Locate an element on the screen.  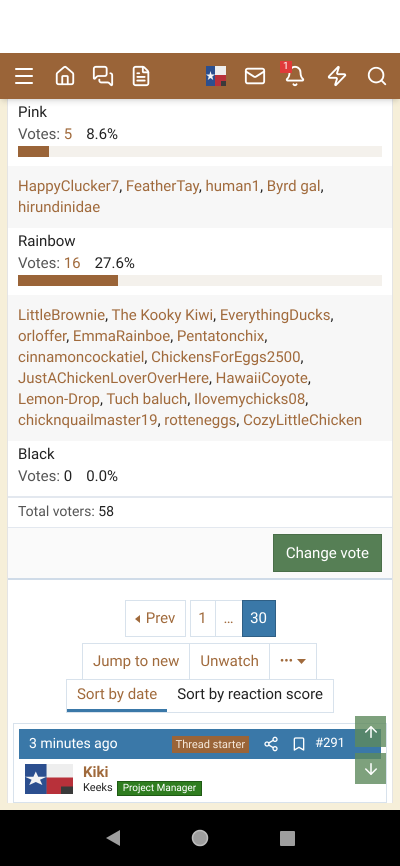
sort-tab: Sort by reaction score is located at coordinates (250, 696).